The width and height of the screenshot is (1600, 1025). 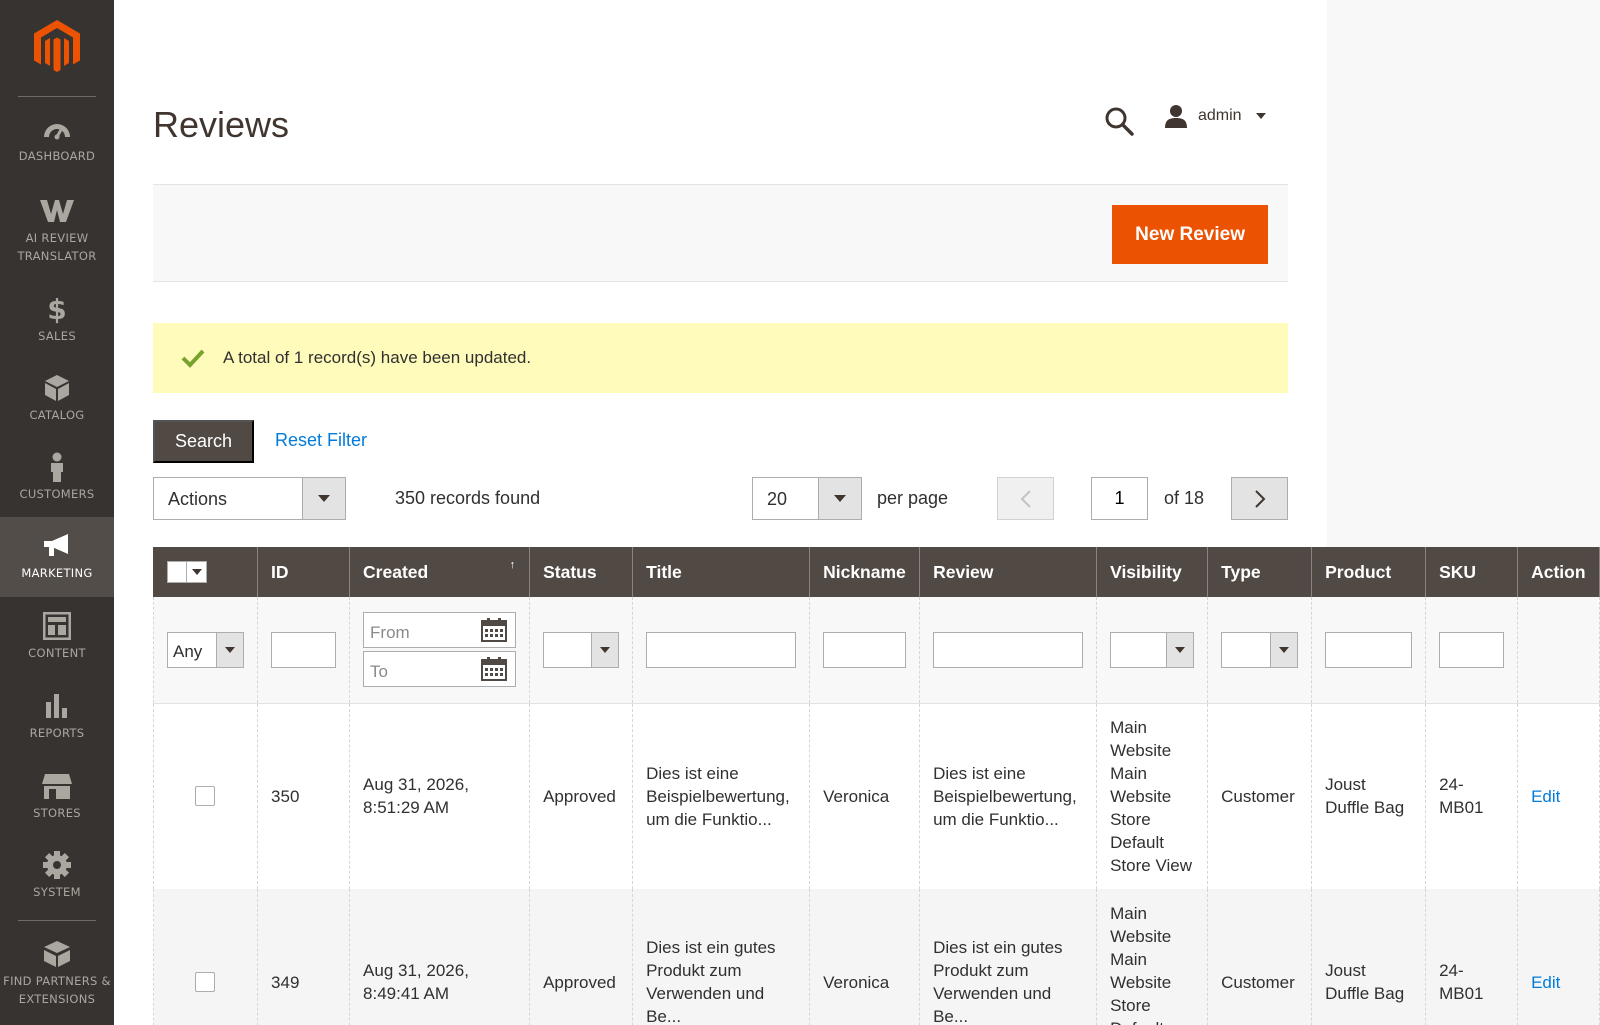 I want to click on layout-icon, so click(x=57, y=626).